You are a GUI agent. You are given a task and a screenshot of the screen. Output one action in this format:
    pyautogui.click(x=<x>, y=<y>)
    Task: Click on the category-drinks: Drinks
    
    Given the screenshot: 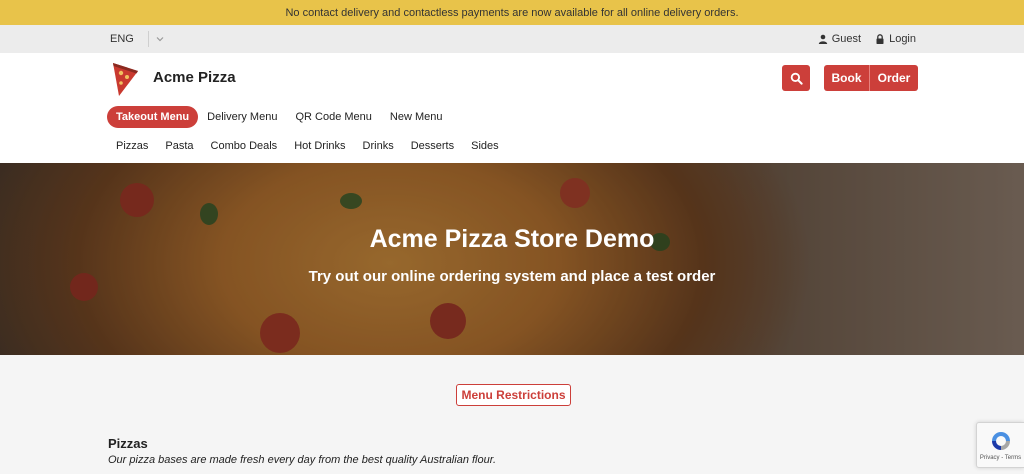 What is the action you would take?
    pyautogui.click(x=378, y=146)
    